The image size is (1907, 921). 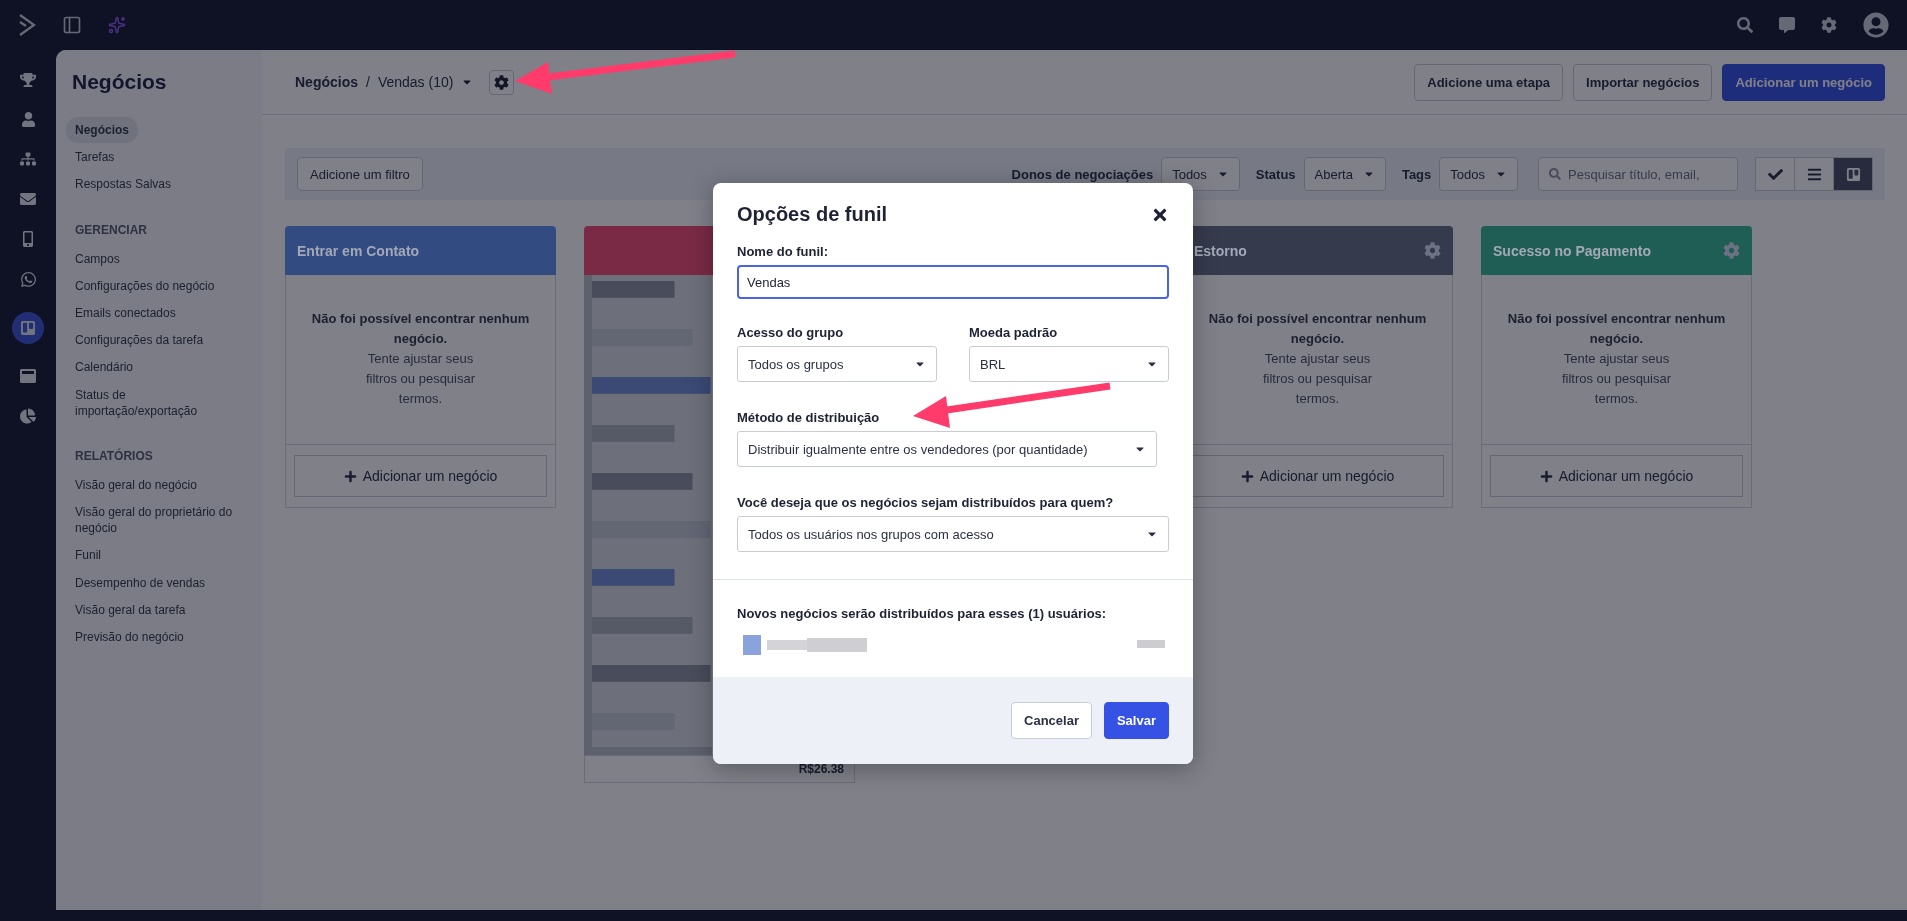 What do you see at coordinates (28, 80) in the screenshot?
I see `trophy-icon` at bounding box center [28, 80].